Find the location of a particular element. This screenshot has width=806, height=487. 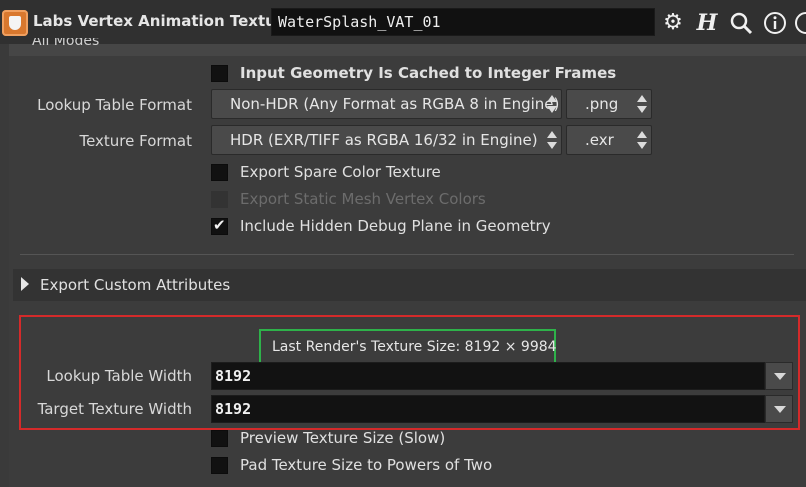

gear-icon: ⚙ is located at coordinates (673, 23).